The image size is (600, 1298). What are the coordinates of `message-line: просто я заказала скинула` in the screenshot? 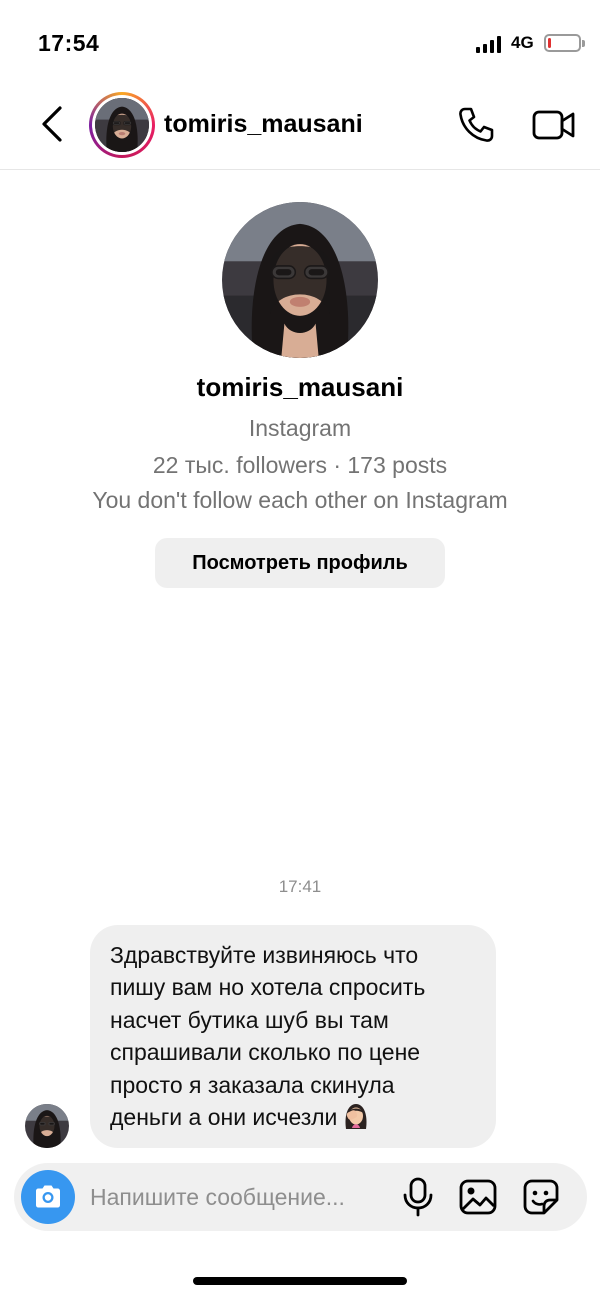 It's located at (252, 1084).